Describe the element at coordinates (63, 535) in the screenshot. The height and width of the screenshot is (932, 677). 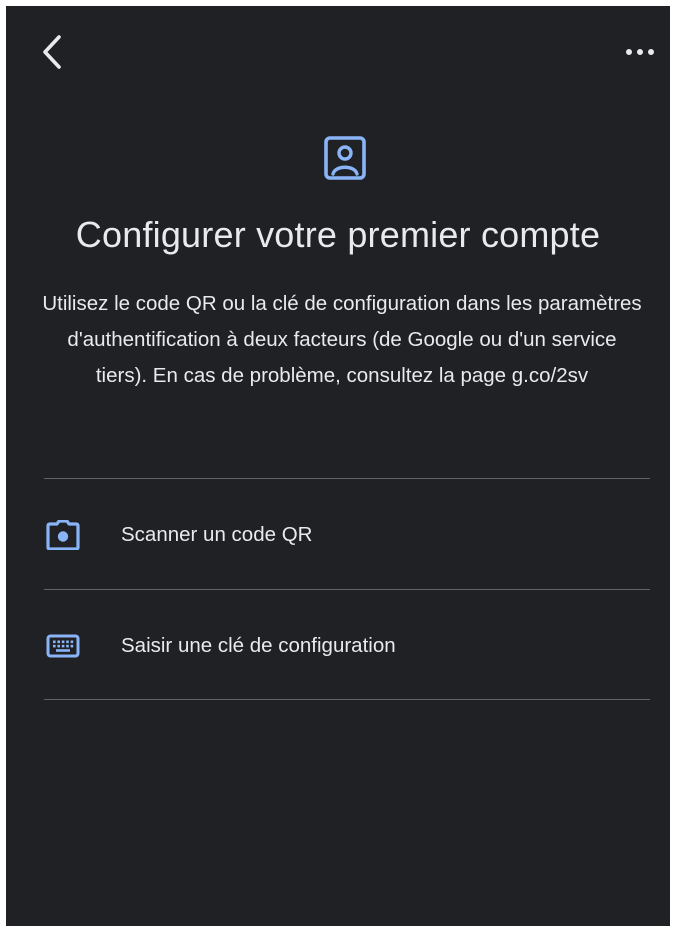
I see `camera-icon` at that location.